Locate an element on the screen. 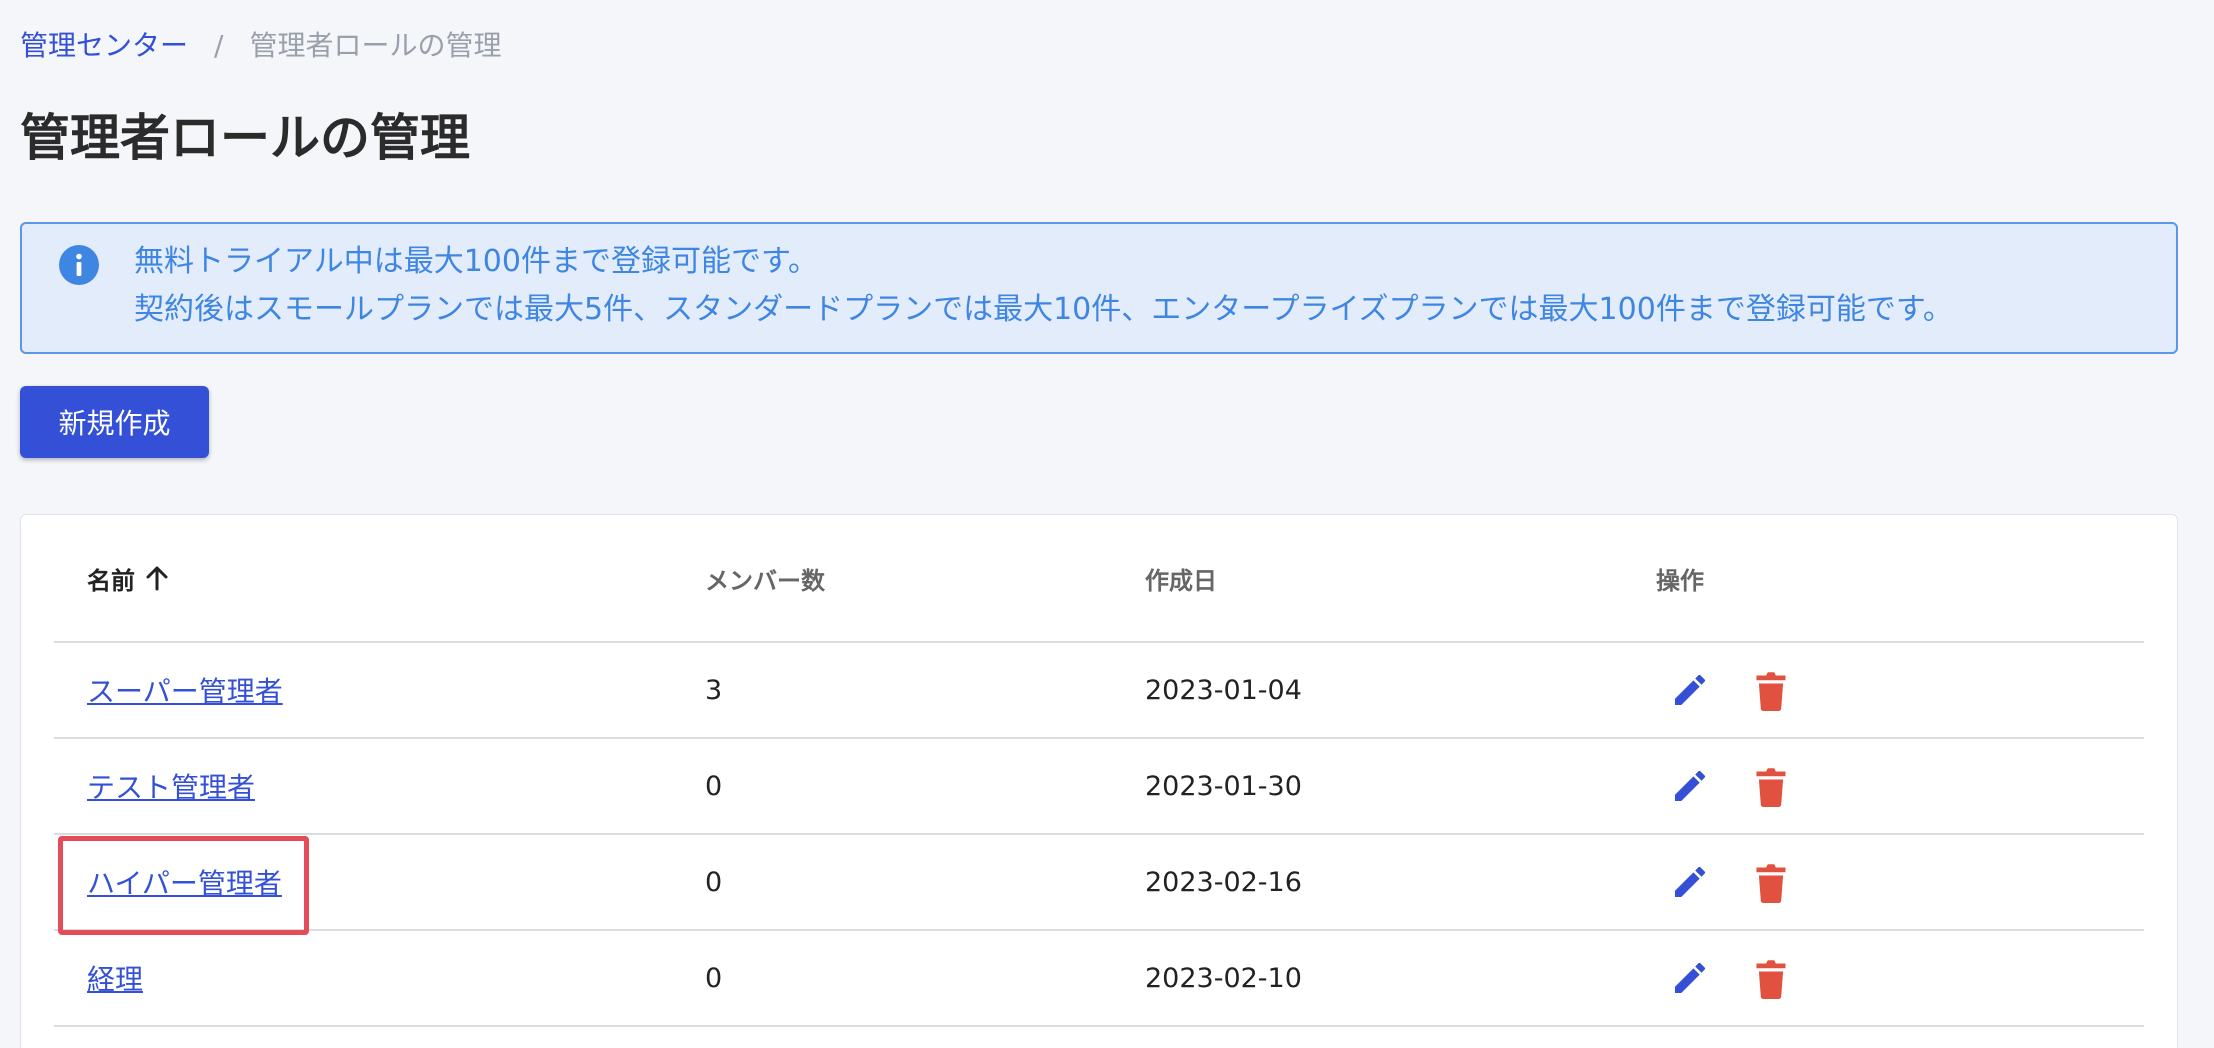 The height and width of the screenshot is (1048, 2214). header-members: メンバー数 is located at coordinates (765, 580).